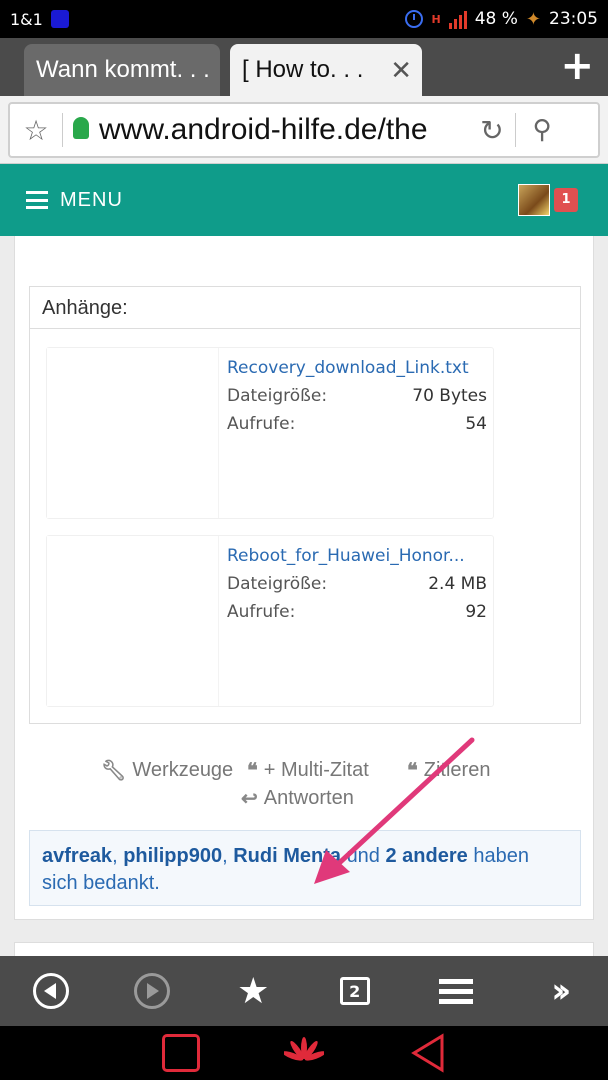 The width and height of the screenshot is (608, 1080). I want to click on browser-bottom-toolbar: ★ 2 ››, so click(304, 991).